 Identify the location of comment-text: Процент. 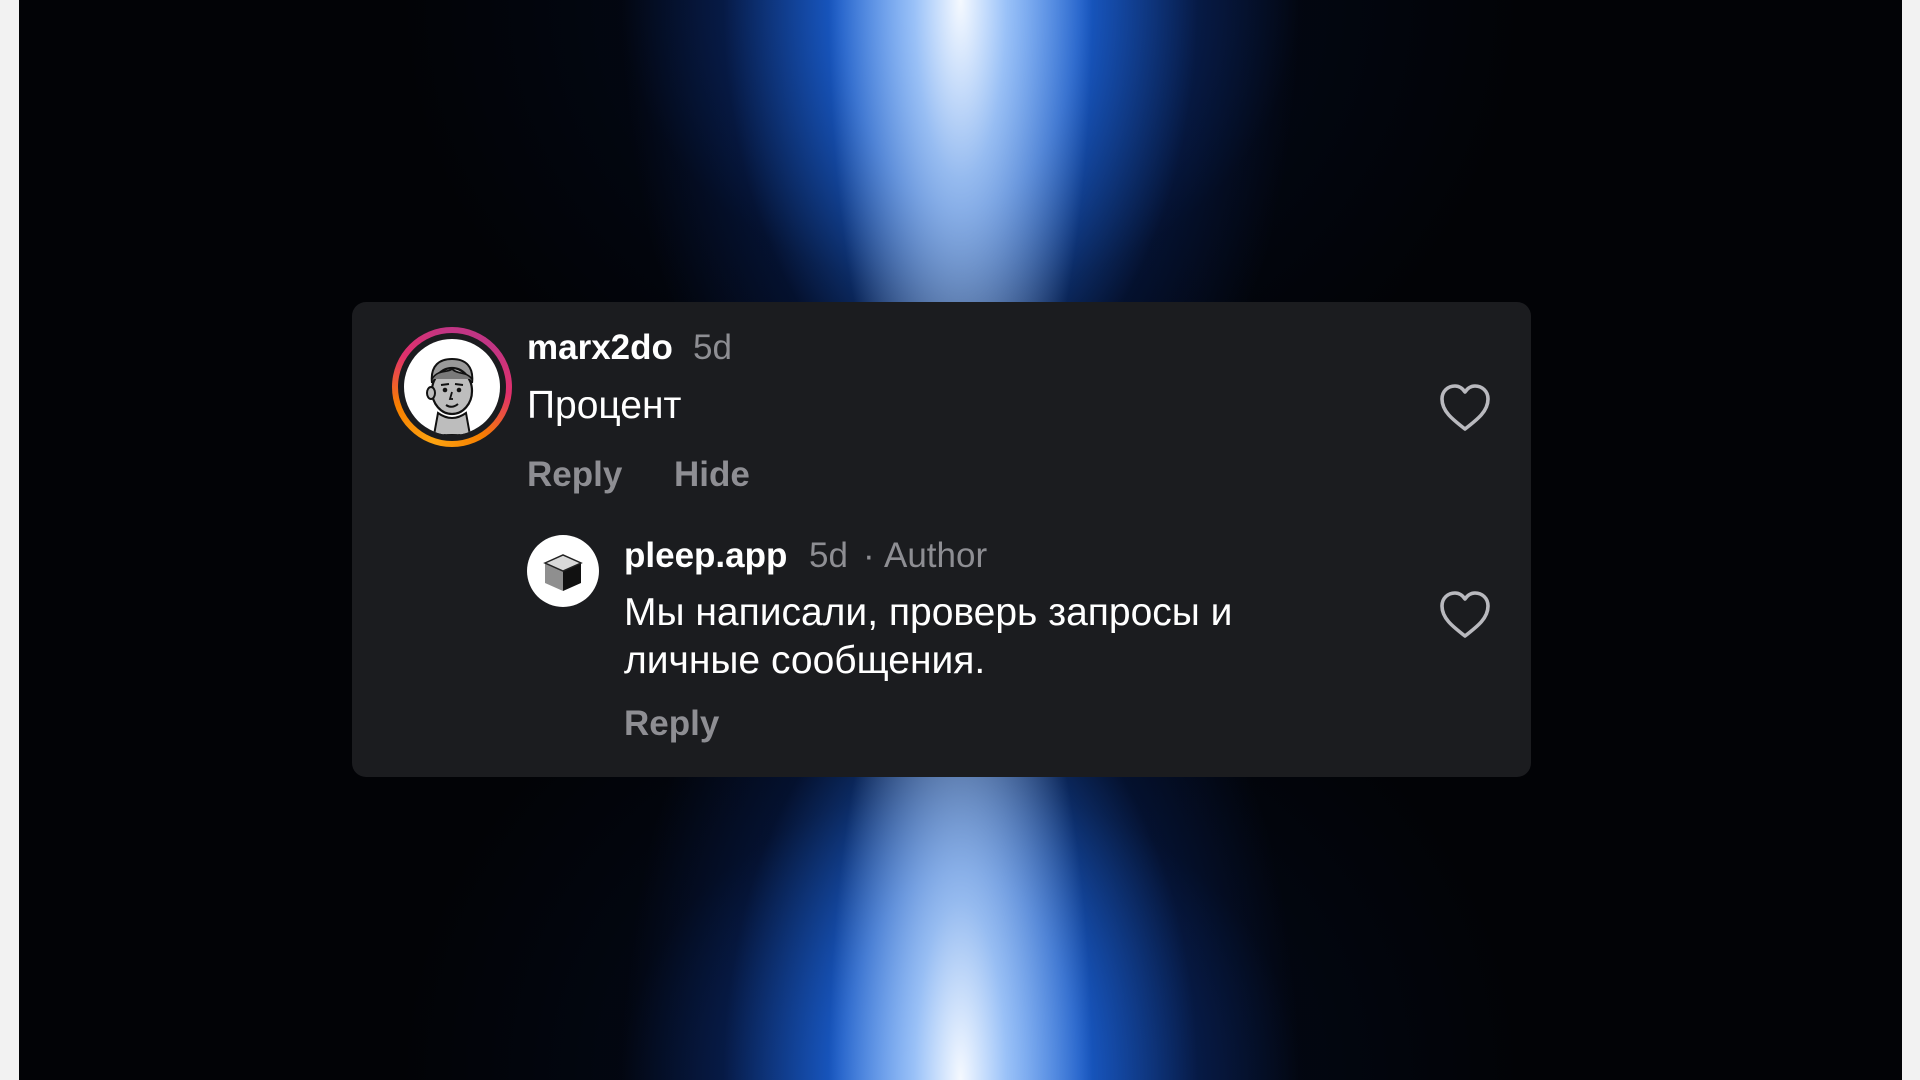
(604, 405).